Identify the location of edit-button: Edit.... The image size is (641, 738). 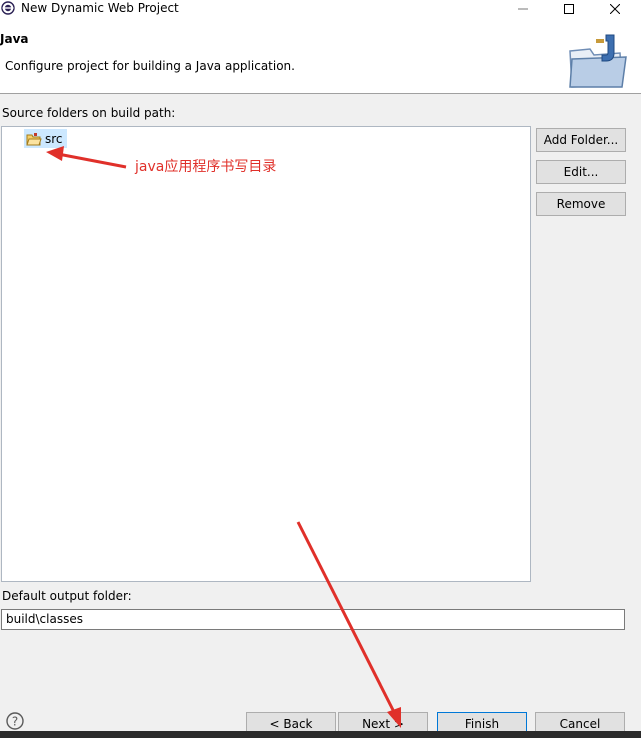
(581, 172).